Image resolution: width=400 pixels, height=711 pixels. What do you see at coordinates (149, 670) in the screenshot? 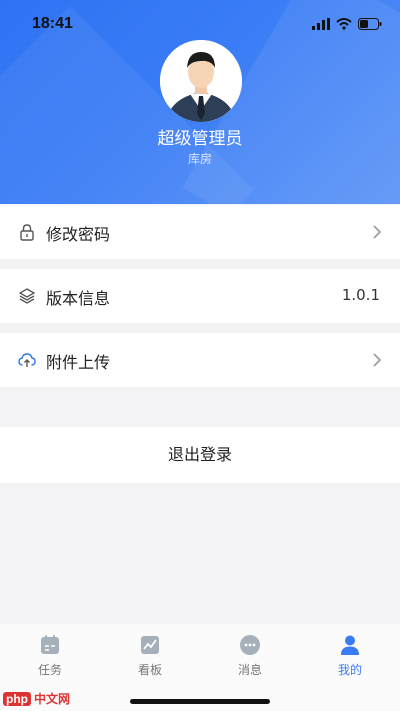
I see `tab-label: 看板` at bounding box center [149, 670].